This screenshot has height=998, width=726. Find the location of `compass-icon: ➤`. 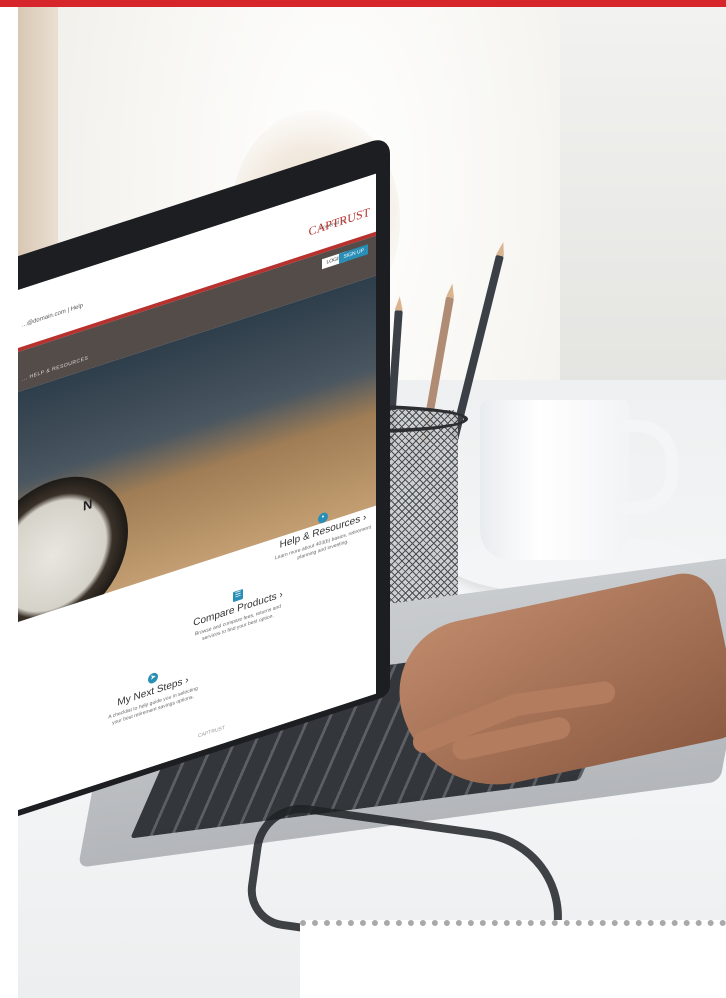

compass-icon: ➤ is located at coordinates (153, 678).